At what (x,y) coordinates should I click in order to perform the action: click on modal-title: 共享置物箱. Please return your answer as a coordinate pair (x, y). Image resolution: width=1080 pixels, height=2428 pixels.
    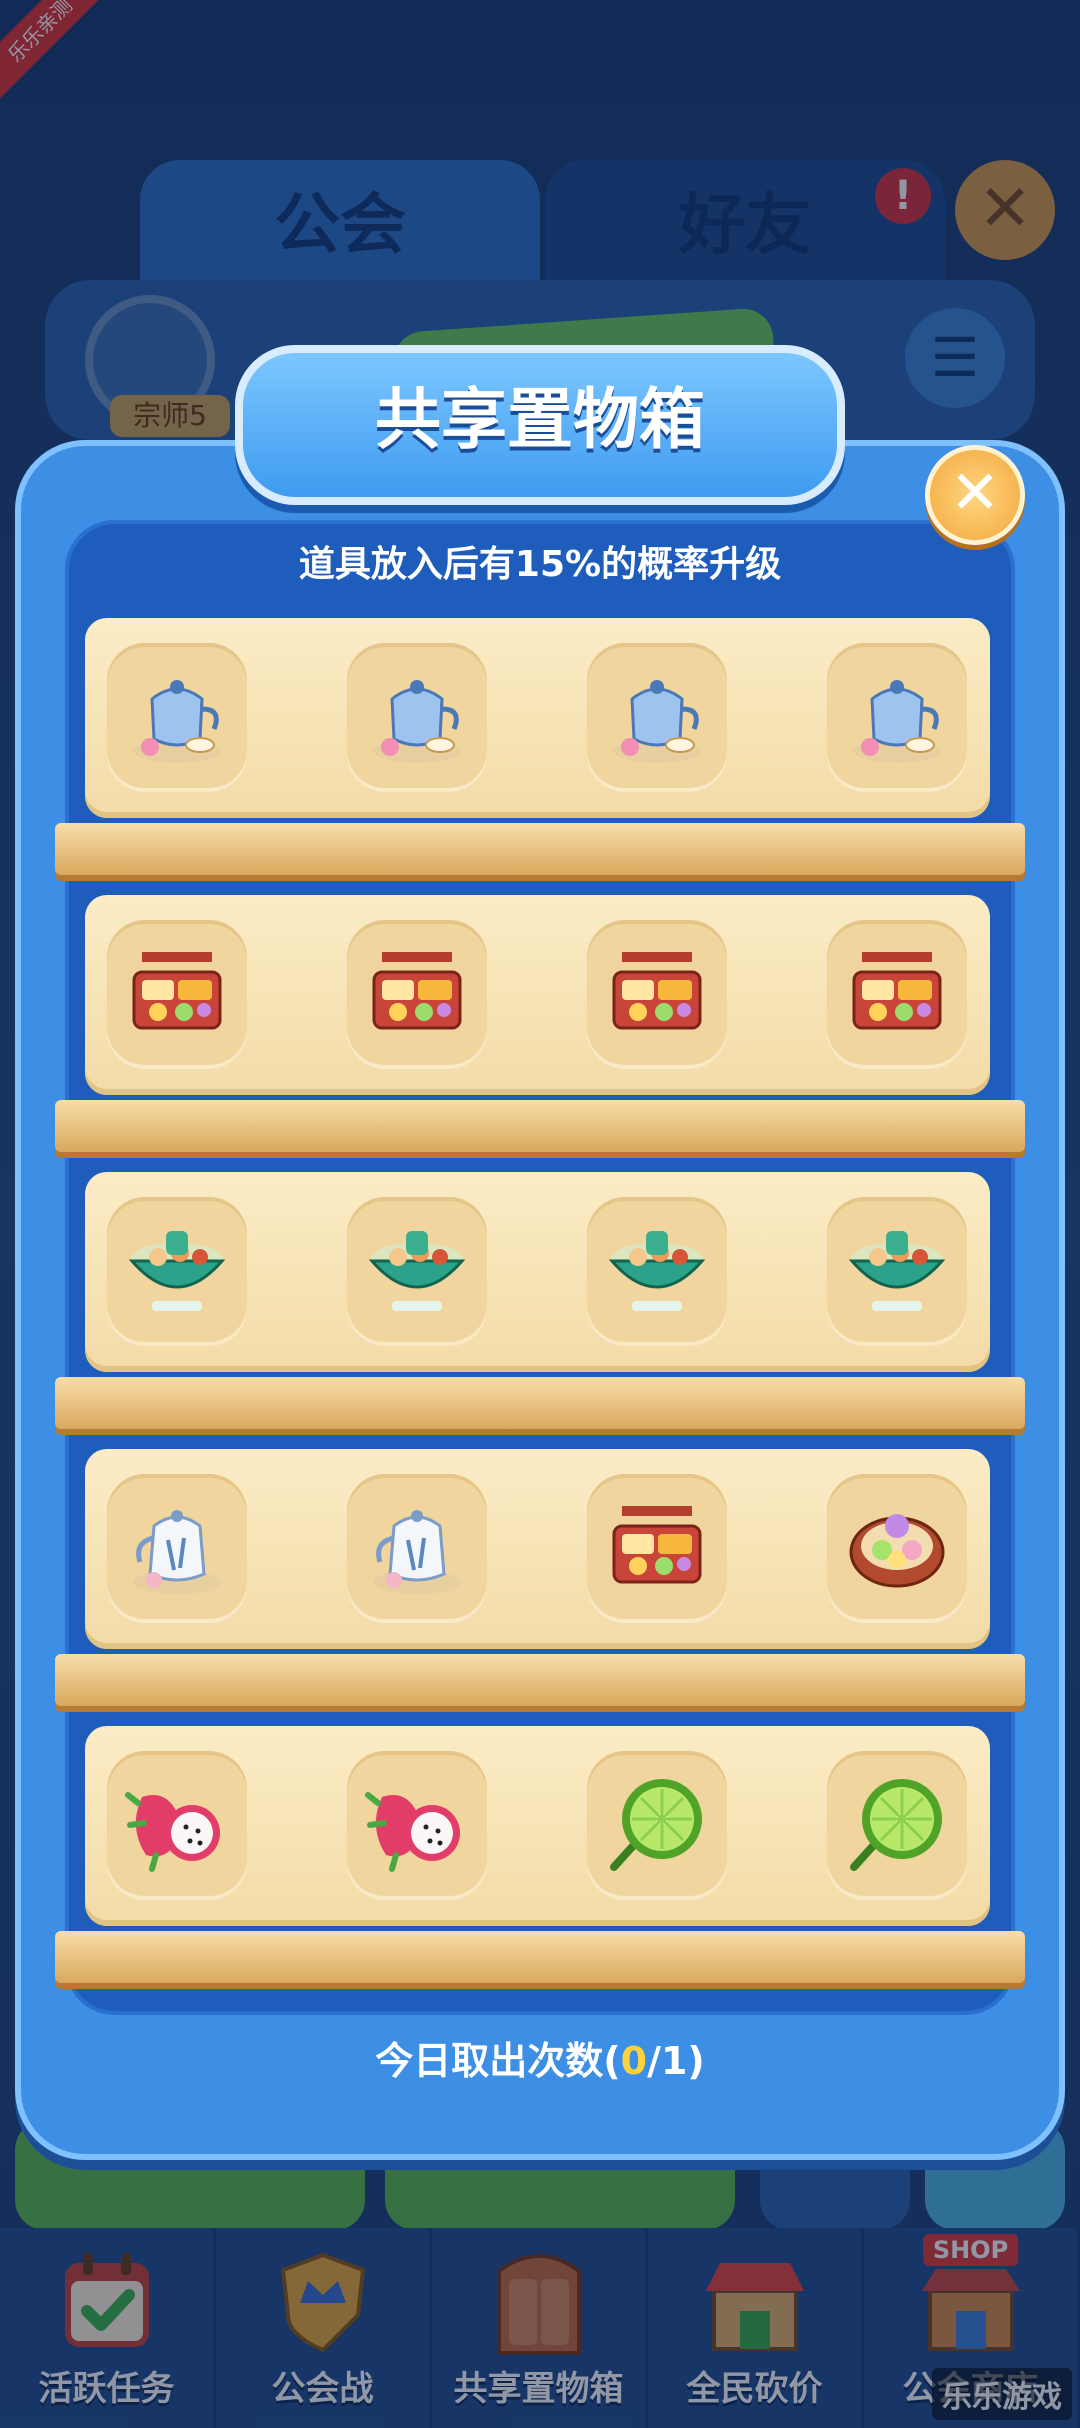
    Looking at the image, I should click on (540, 419).